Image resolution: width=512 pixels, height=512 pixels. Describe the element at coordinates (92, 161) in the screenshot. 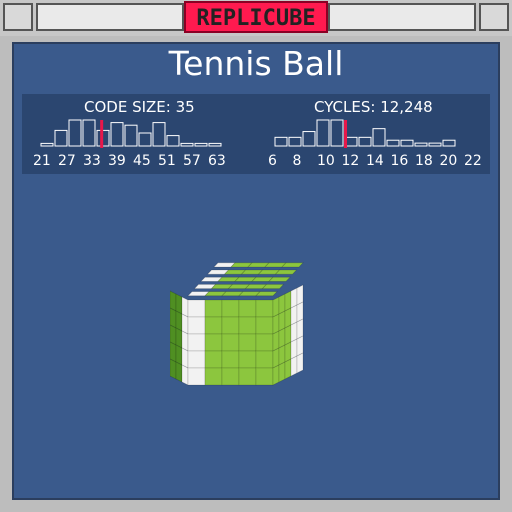

I see `code-size-tick: 33` at that location.